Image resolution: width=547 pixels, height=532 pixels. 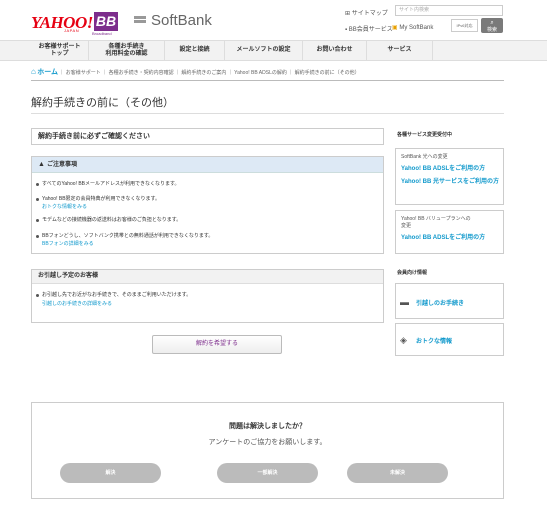 I want to click on nav-procedures: 各種お手続き 利用料金の確認, so click(x=127, y=50).